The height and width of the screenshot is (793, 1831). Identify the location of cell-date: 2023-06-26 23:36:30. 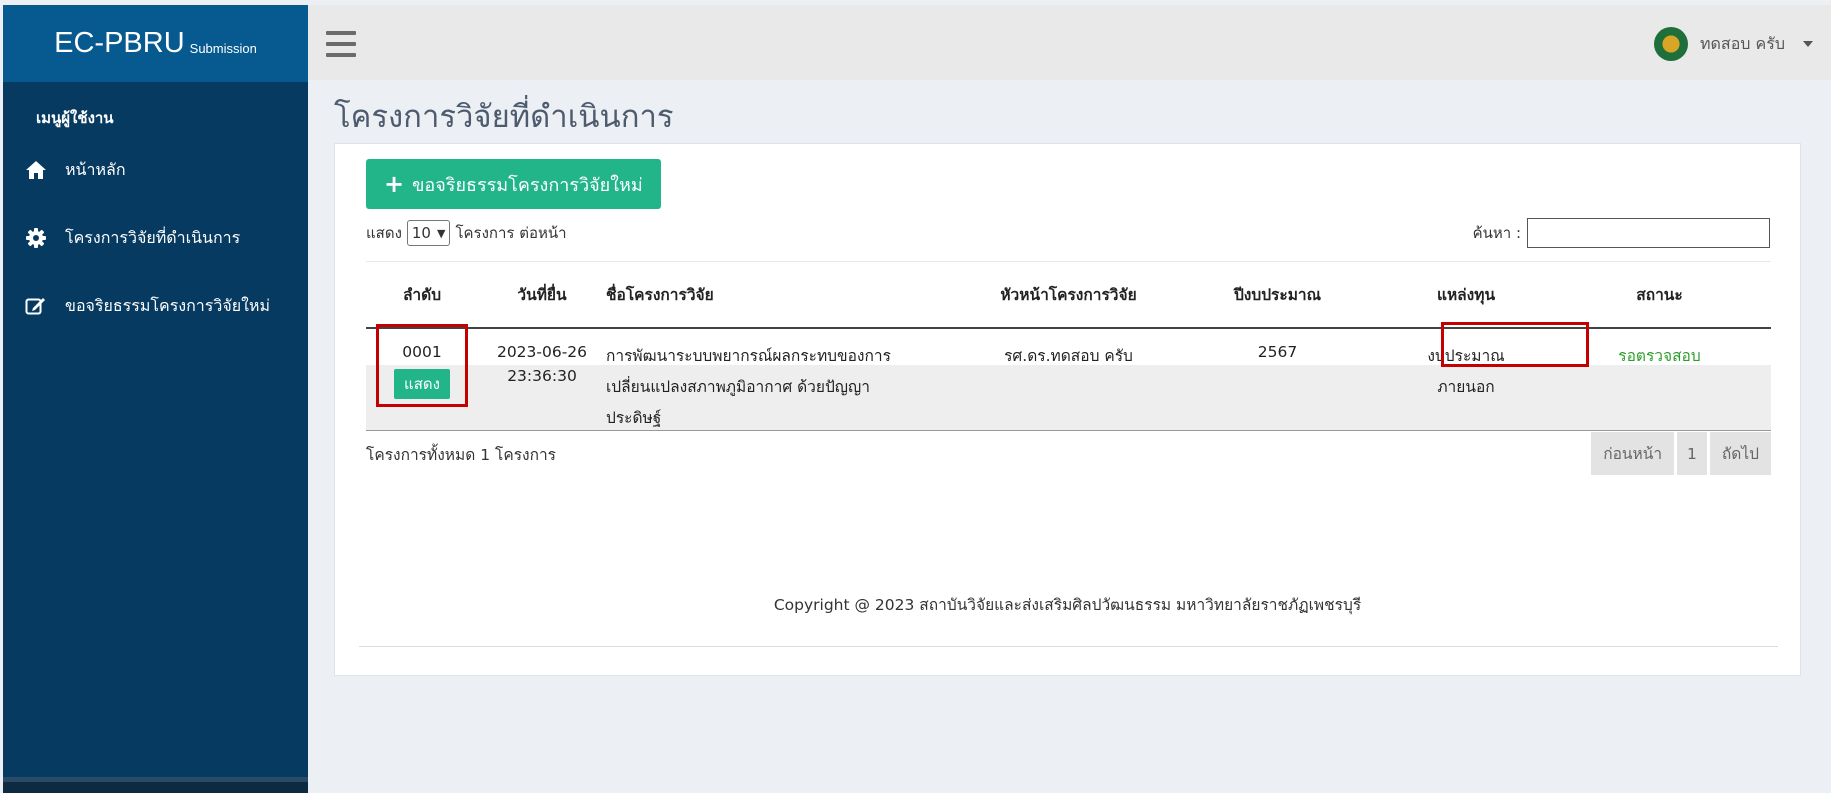
(542, 379).